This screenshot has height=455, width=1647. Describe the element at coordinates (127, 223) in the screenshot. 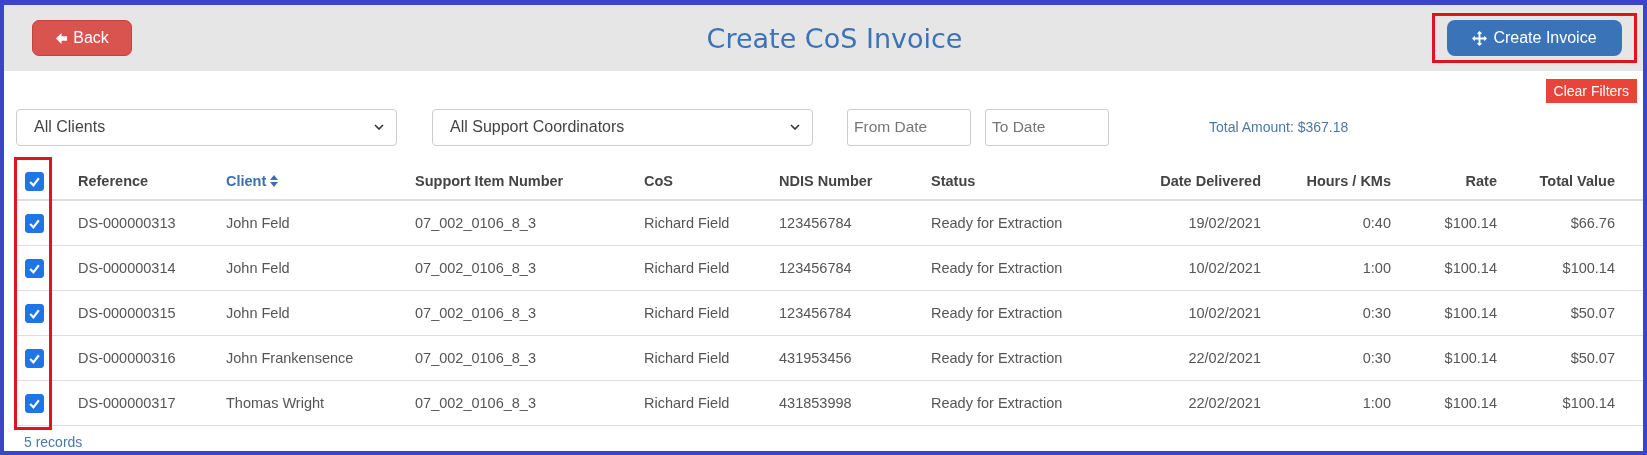

I see `table-cell: DS-000000313` at that location.